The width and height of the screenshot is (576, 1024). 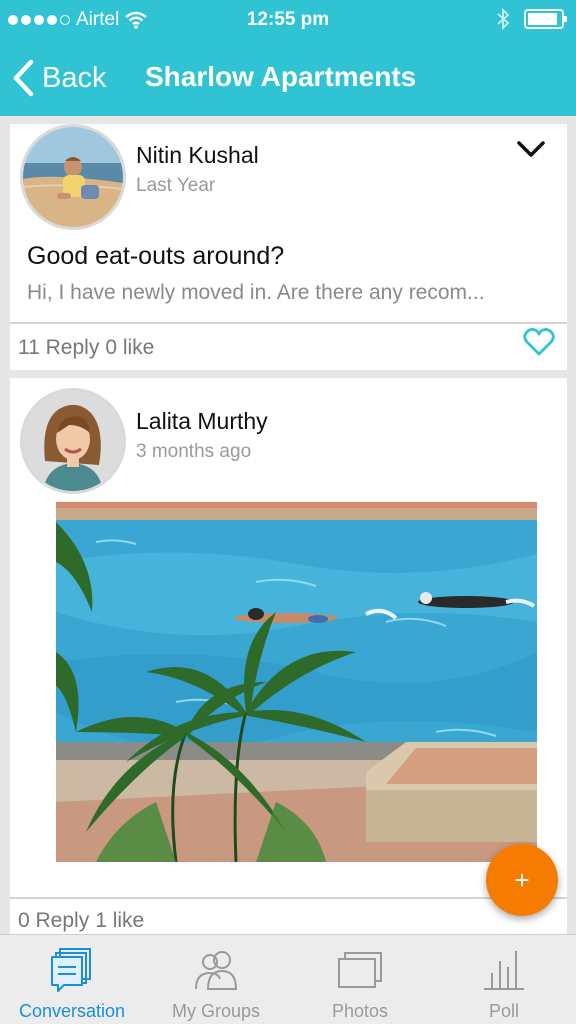 I want to click on poll-icon, so click(x=504, y=970).